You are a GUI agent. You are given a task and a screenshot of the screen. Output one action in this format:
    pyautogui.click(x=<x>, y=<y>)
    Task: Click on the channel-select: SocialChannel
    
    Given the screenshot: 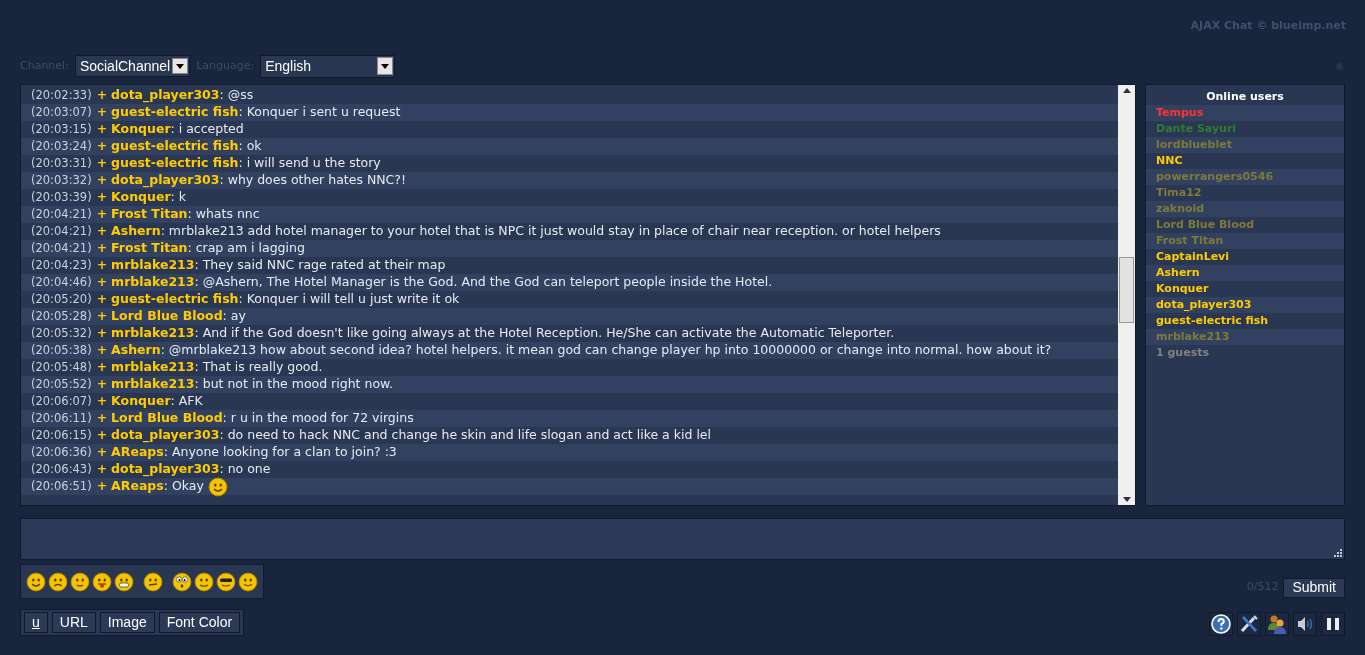 What is the action you would take?
    pyautogui.click(x=132, y=66)
    